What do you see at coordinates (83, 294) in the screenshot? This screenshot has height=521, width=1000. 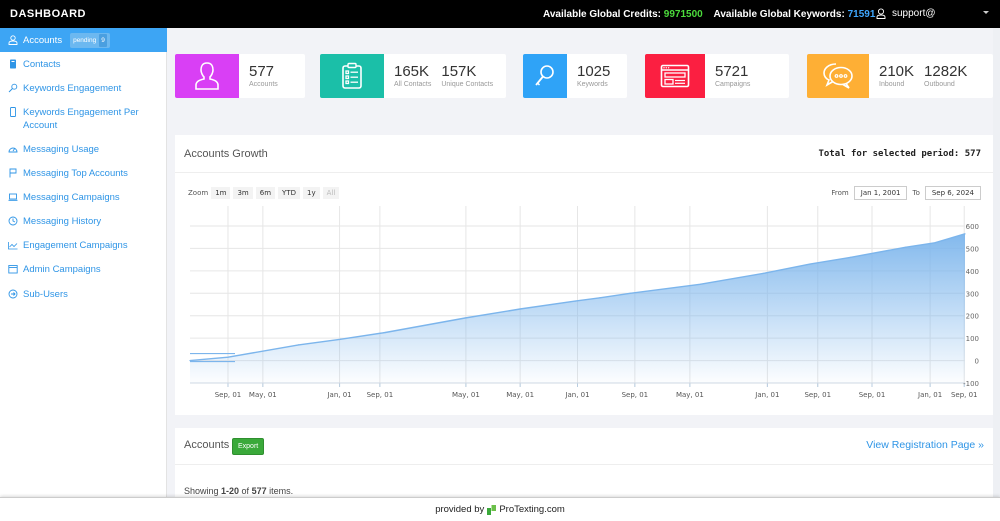 I see `sidebar-item-sub-users: Sub-Users` at bounding box center [83, 294].